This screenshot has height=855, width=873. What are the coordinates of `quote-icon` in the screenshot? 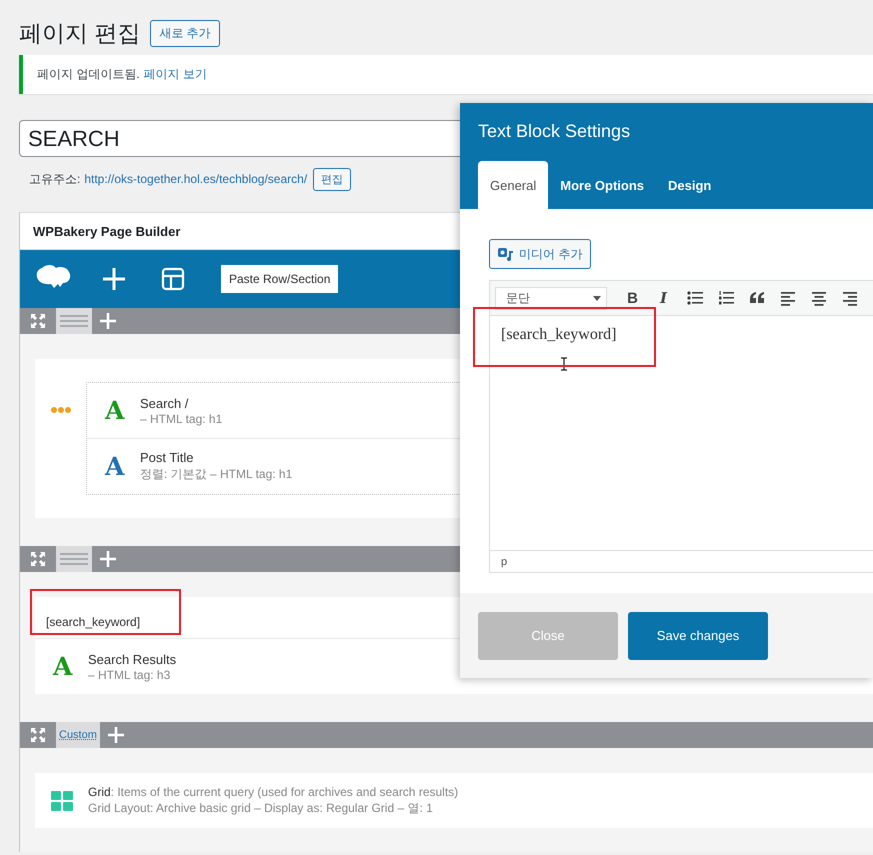 It's located at (756, 298).